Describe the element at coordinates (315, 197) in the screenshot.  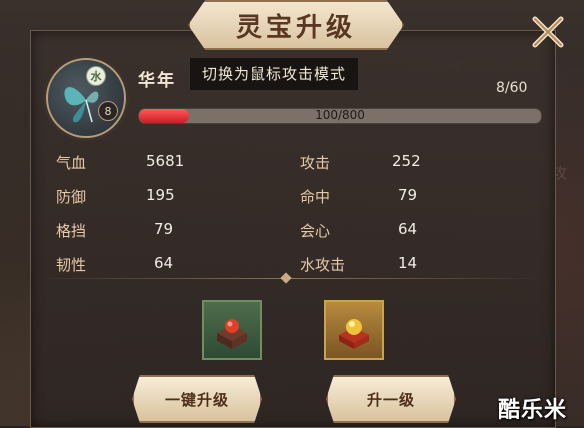
I see `stat-label: 命中` at that location.